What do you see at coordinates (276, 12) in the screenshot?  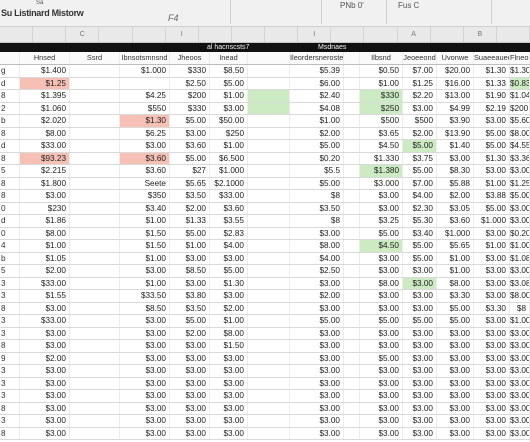 I see `formula-field-box` at bounding box center [276, 12].